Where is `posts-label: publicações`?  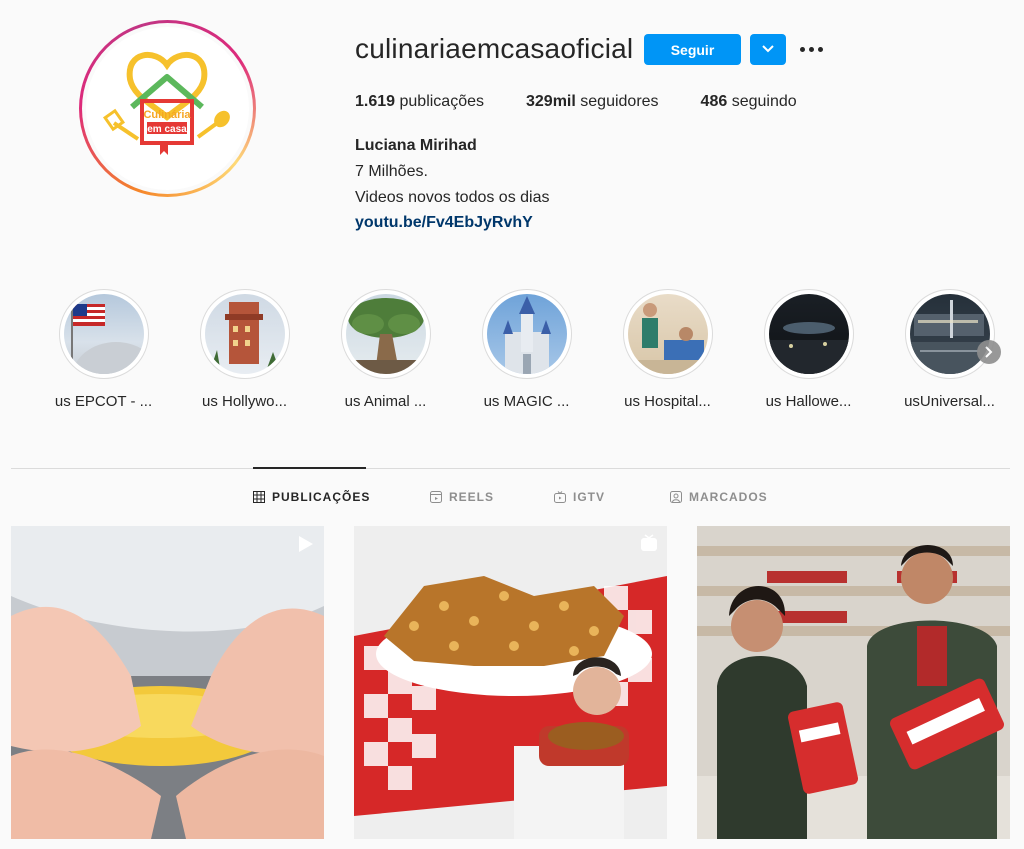
posts-label: publicações is located at coordinates (442, 101).